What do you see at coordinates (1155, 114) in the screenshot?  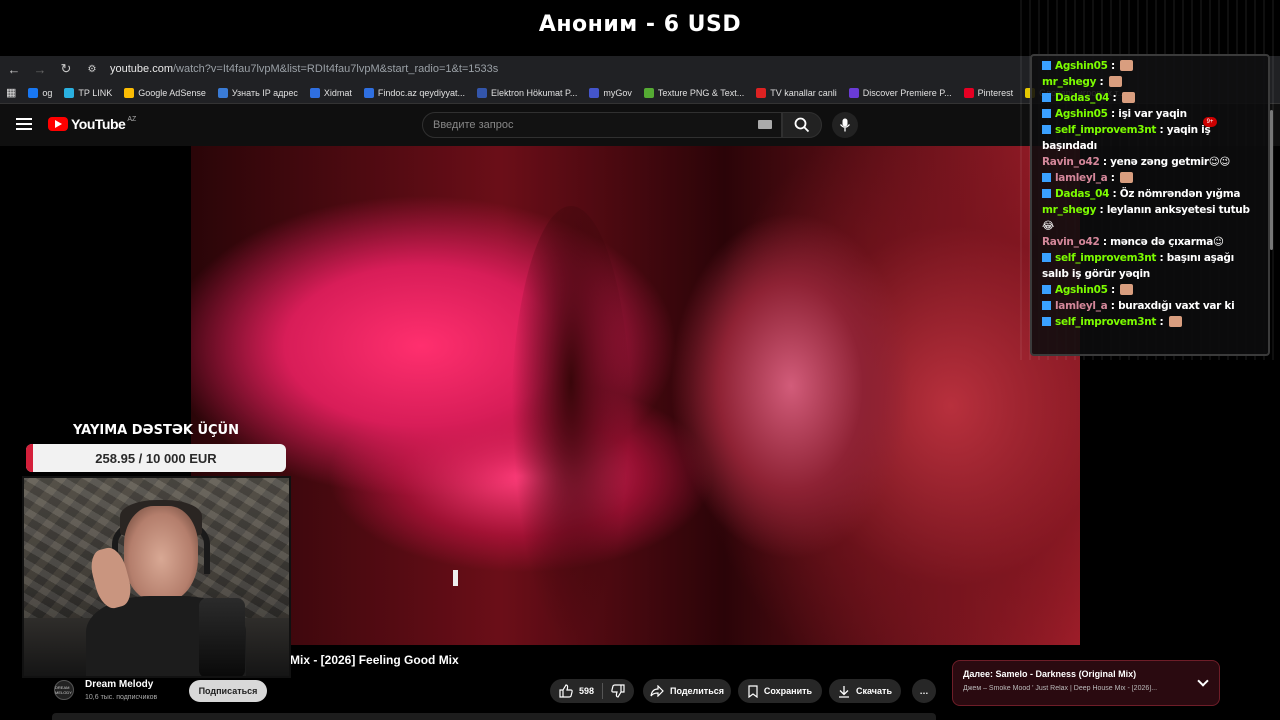 I see `chat-message: Agshin05 : işi var yaqin` at bounding box center [1155, 114].